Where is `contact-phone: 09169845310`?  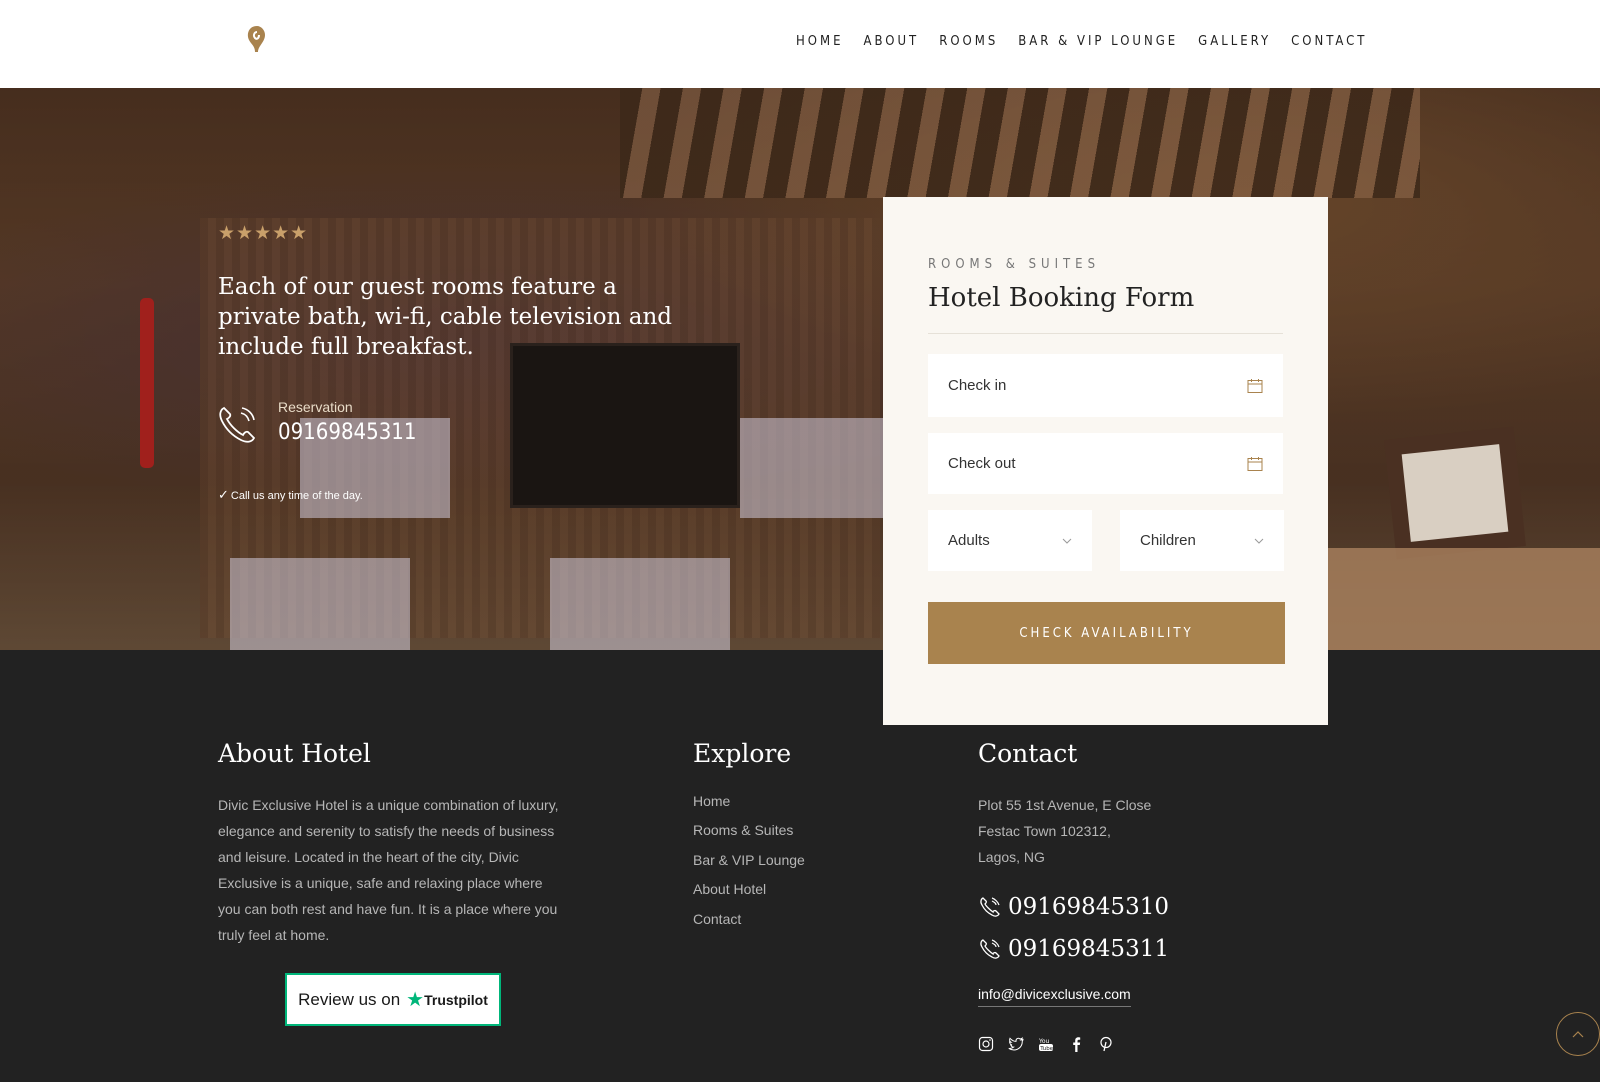
contact-phone: 09169845310 is located at coordinates (1073, 907).